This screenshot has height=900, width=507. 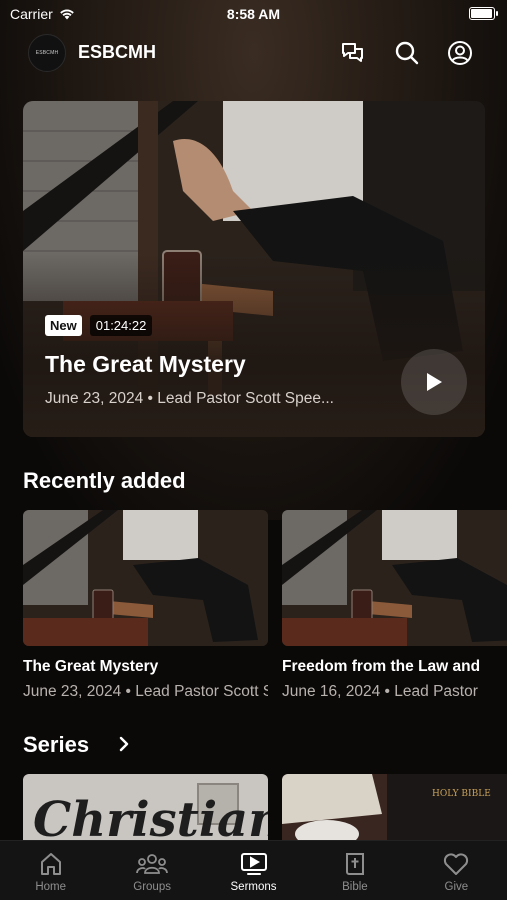 I want to click on chevron-right-icon, so click(x=124, y=744).